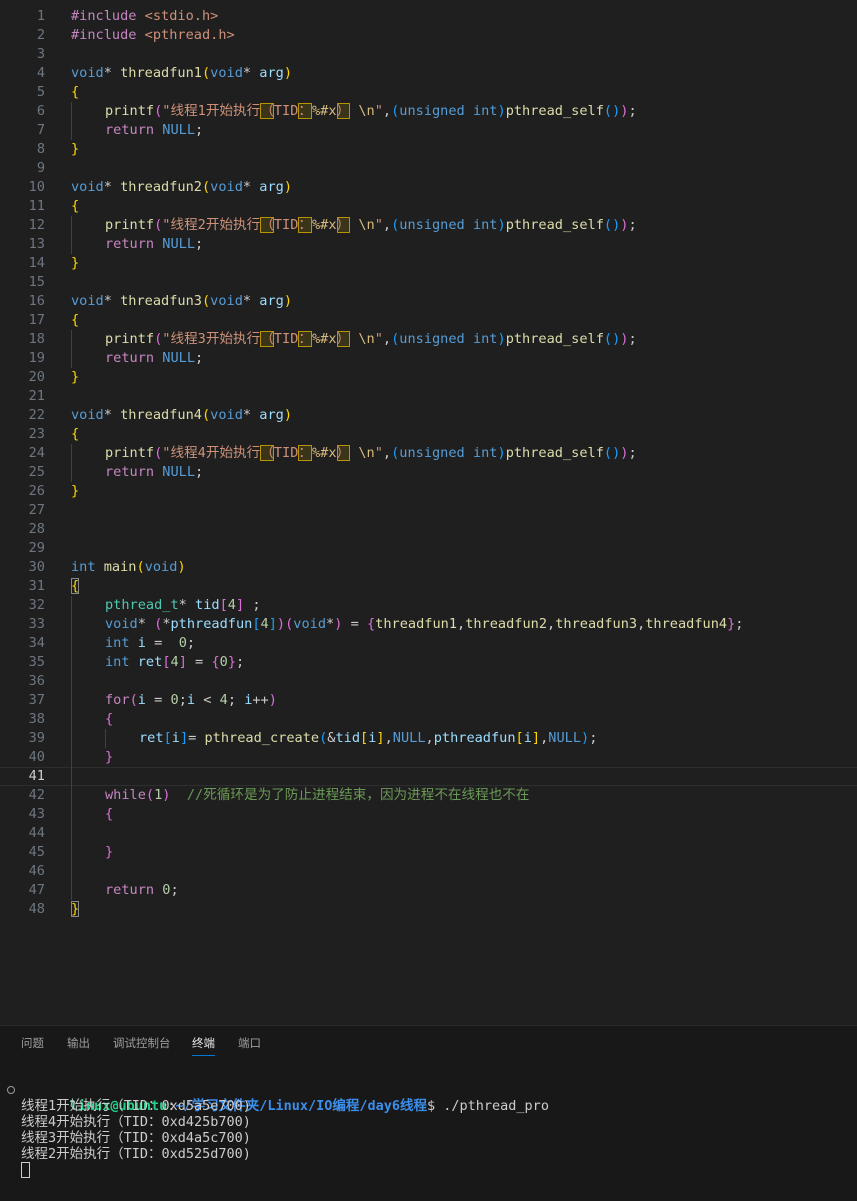 Image resolution: width=857 pixels, height=1201 pixels. What do you see at coordinates (36, 225) in the screenshot?
I see `line-number: 12` at bounding box center [36, 225].